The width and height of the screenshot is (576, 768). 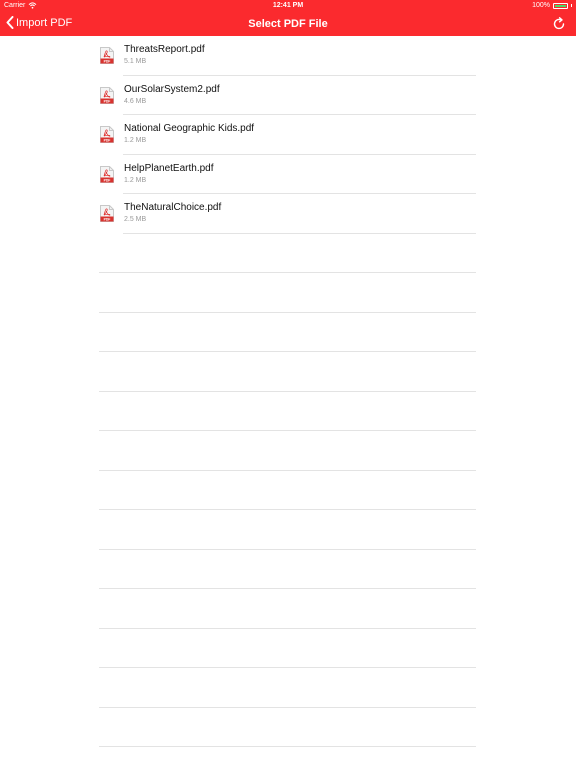 What do you see at coordinates (287, 135) in the screenshot?
I see `file-row: PDF National Geographic Kids.pdf 1.2 MB` at bounding box center [287, 135].